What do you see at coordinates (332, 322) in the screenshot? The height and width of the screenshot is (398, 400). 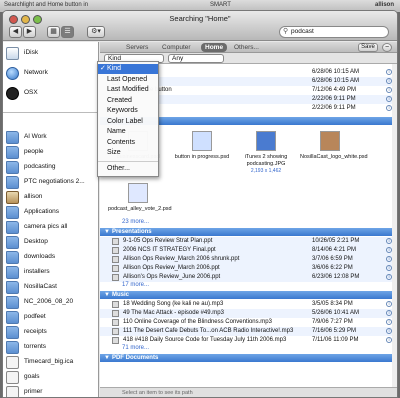 I see `file-date: 7/9/06 7:27 PM` at bounding box center [332, 322].